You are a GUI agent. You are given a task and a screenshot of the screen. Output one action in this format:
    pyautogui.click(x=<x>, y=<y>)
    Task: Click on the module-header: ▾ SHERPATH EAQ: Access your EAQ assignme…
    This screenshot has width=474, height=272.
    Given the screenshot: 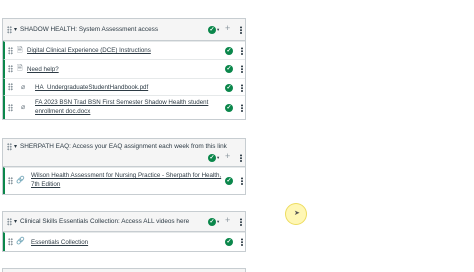 What is the action you would take?
    pyautogui.click(x=124, y=153)
    